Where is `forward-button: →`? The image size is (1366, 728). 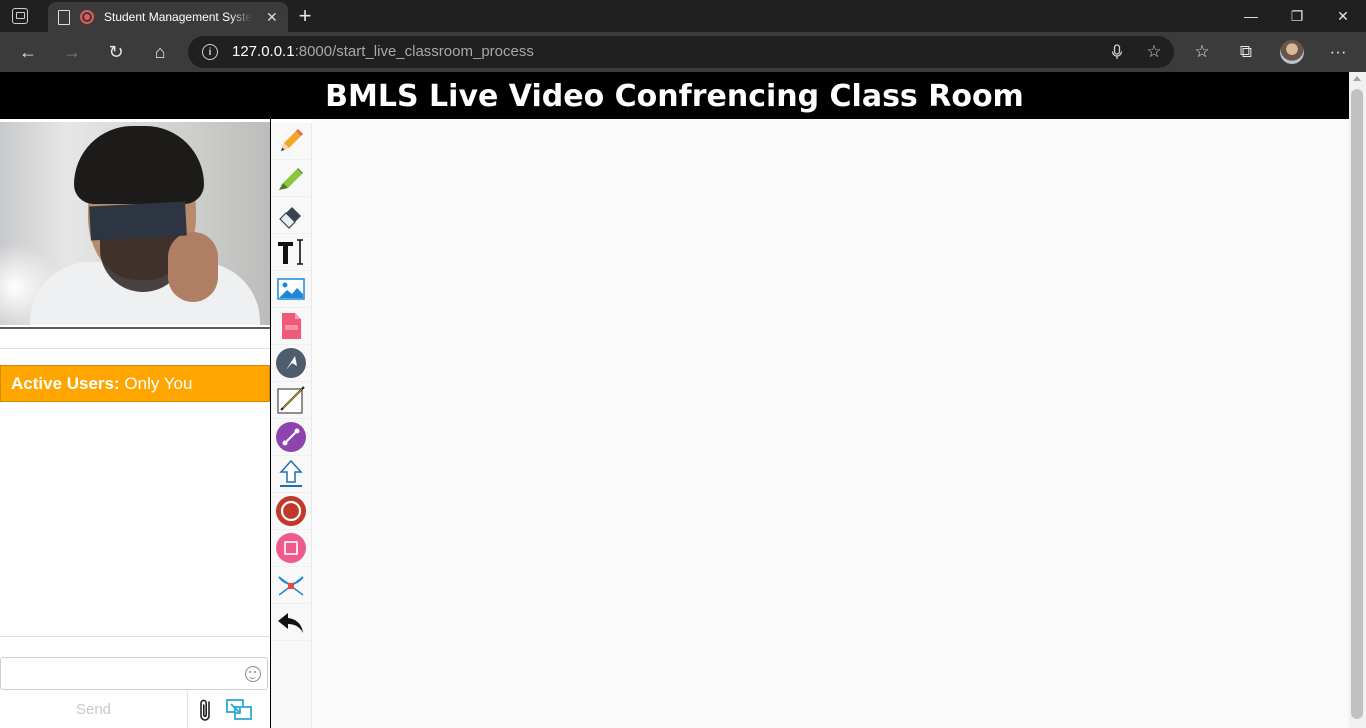
forward-button: → is located at coordinates (72, 52).